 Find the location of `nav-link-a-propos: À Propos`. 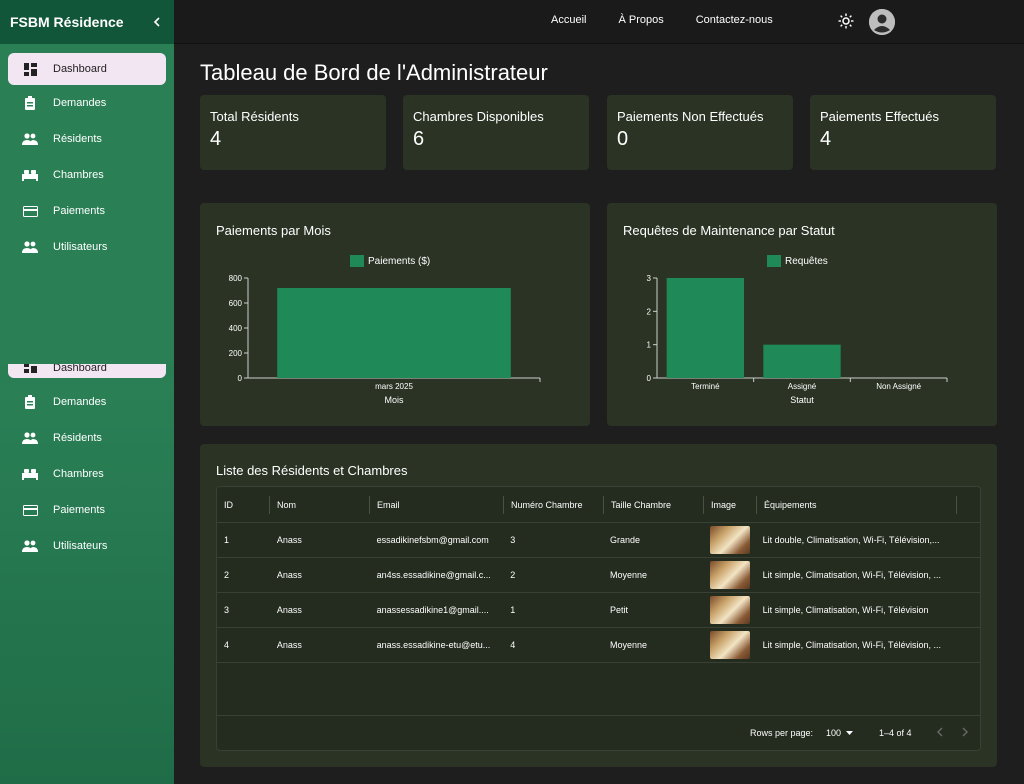

nav-link-a-propos: À Propos is located at coordinates (640, 20).